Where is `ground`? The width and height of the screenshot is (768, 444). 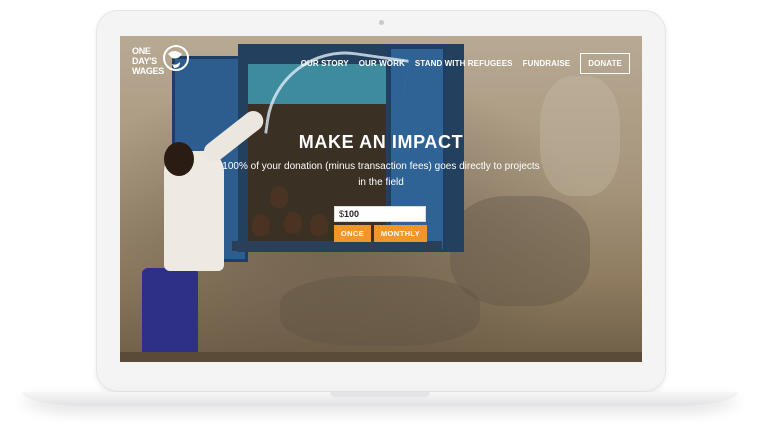
ground is located at coordinates (381, 357).